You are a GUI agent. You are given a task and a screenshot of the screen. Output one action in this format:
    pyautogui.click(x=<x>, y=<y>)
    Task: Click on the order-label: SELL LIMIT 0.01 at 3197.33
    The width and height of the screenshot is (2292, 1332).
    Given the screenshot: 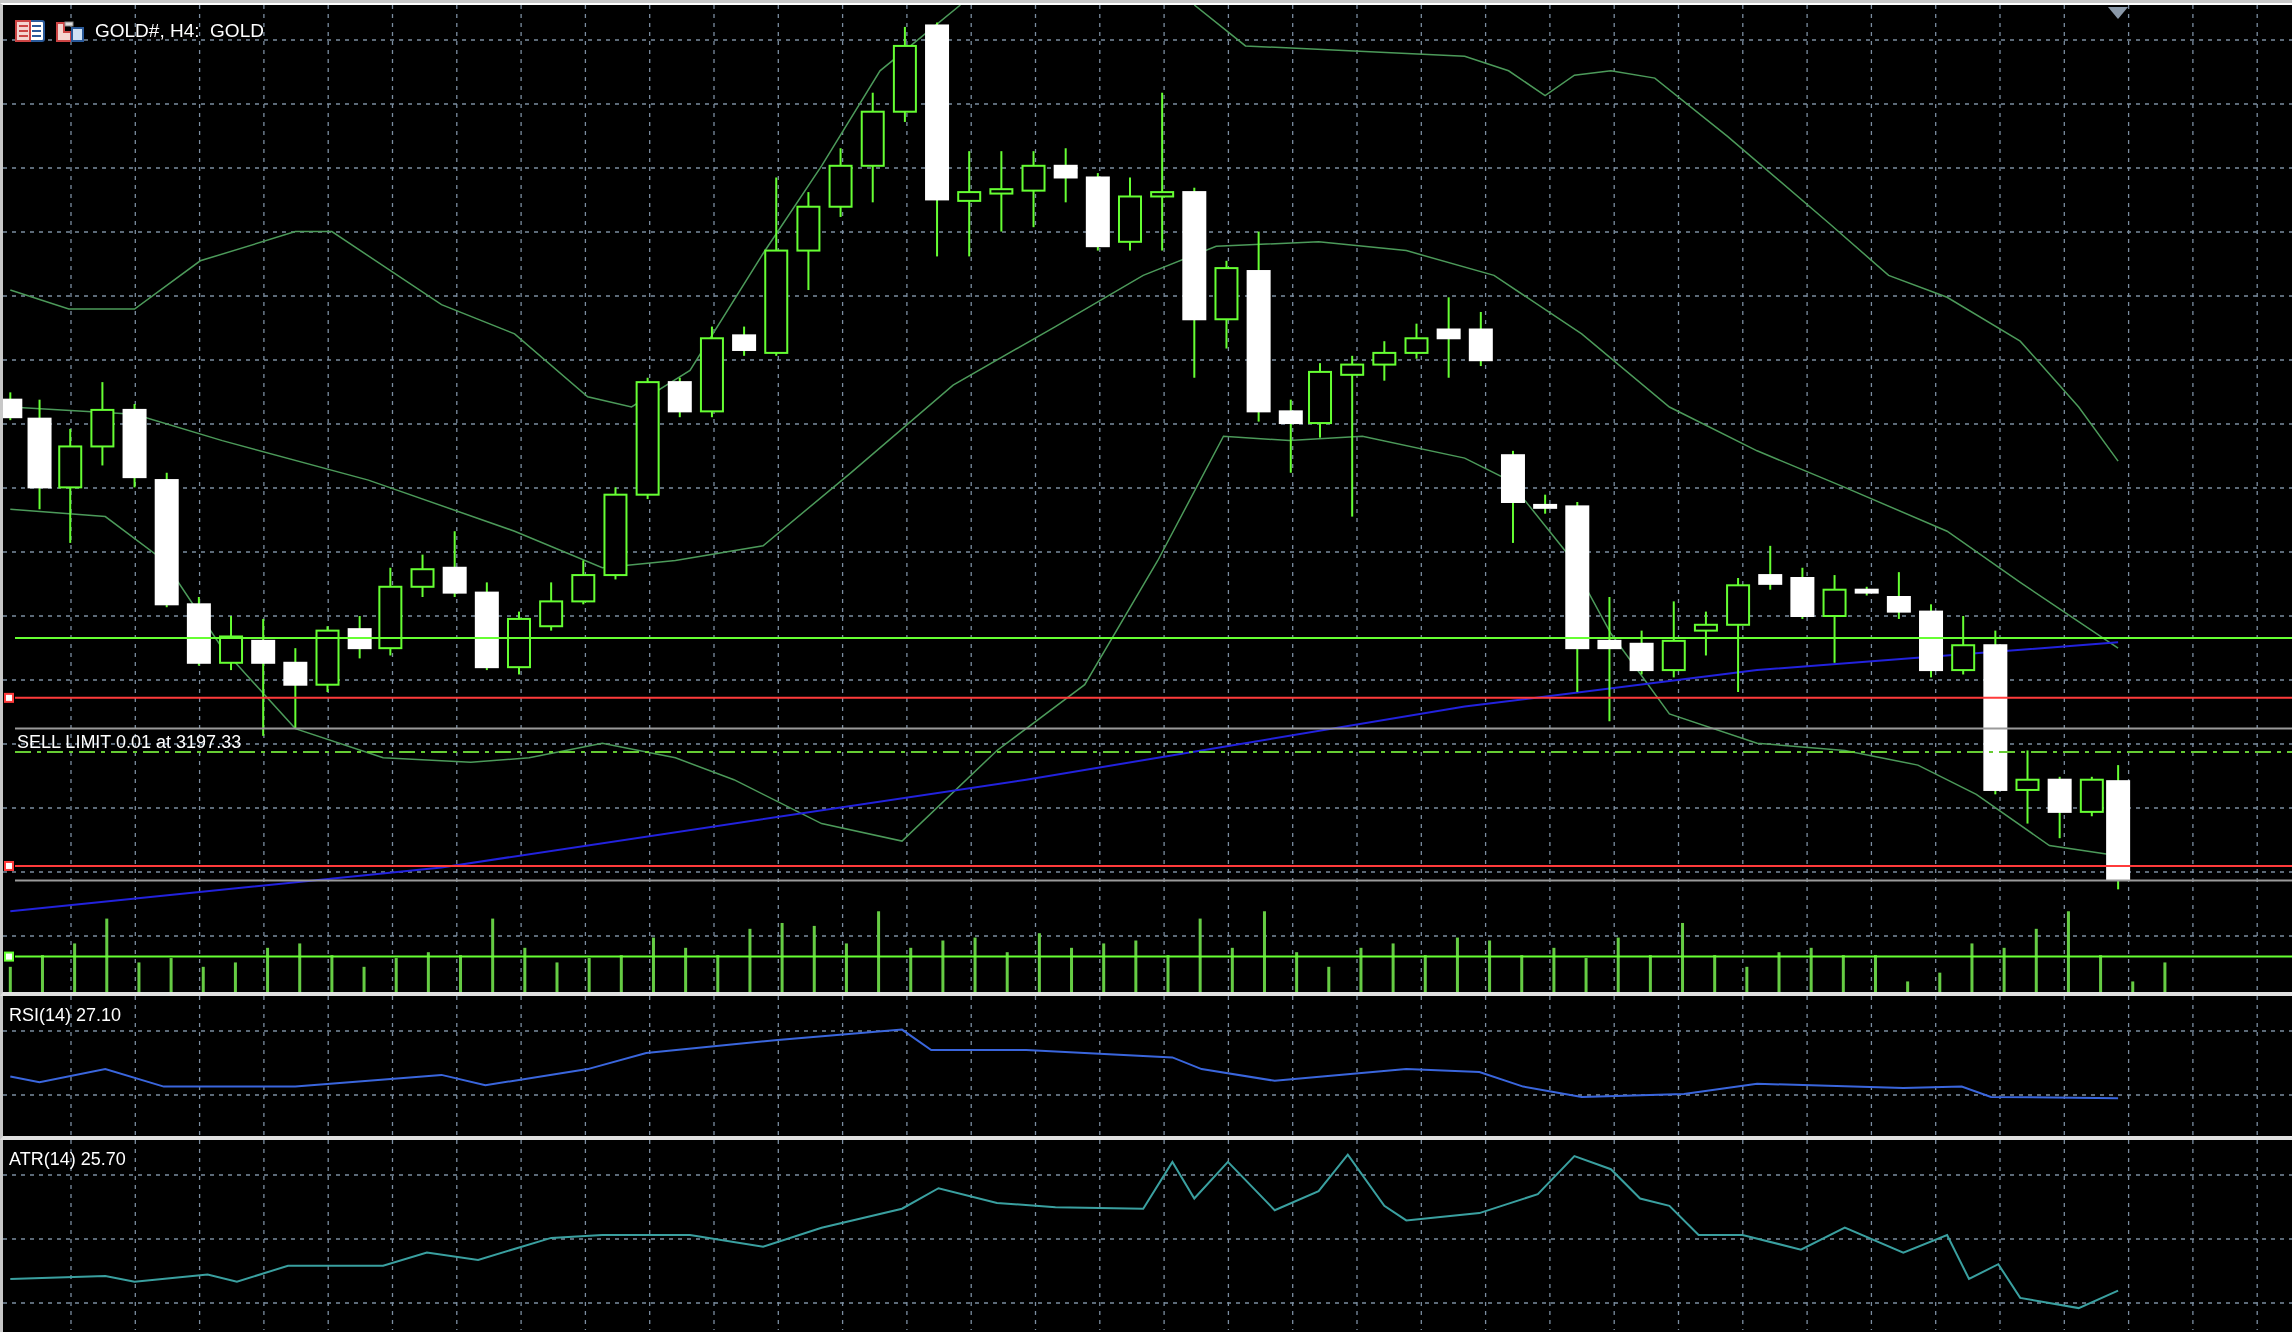 What is the action you would take?
    pyautogui.click(x=129, y=742)
    